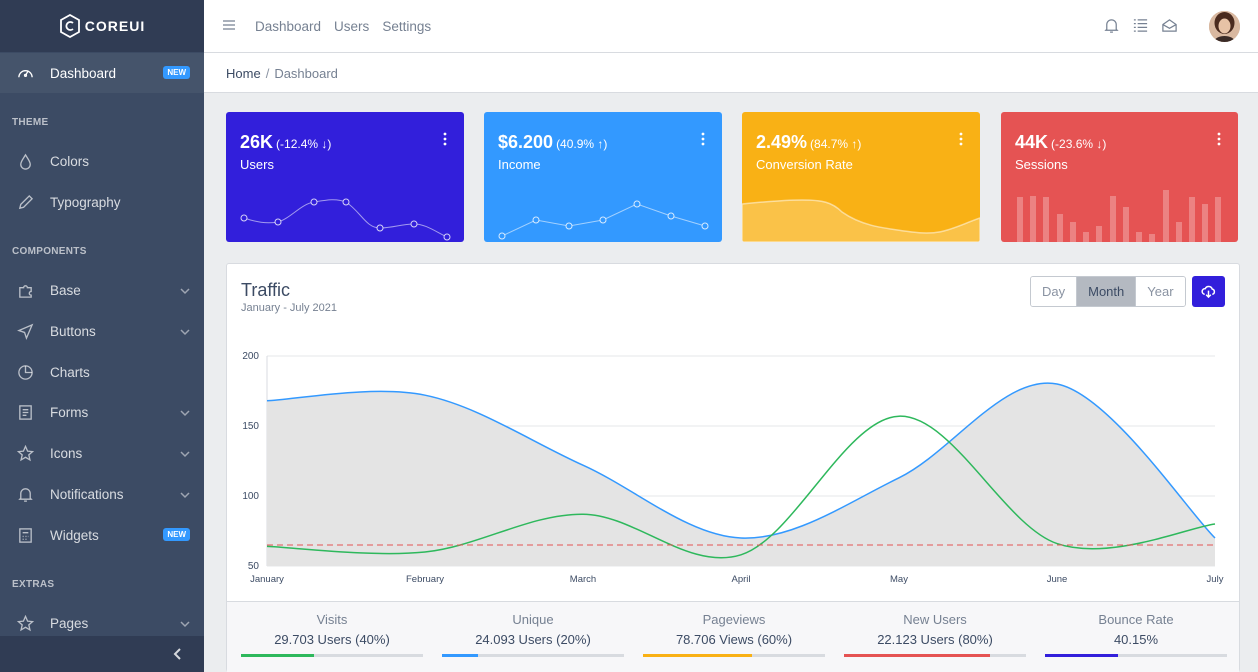 This screenshot has width=1258, height=672. What do you see at coordinates (533, 629) in the screenshot?
I see `stat-unique: Unique 24.093 Users (20%)` at bounding box center [533, 629].